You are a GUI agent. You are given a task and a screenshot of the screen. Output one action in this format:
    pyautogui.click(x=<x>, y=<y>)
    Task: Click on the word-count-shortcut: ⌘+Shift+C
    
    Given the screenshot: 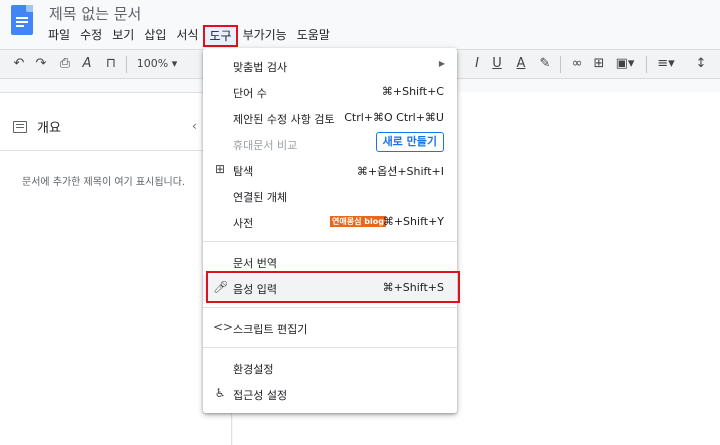 What is the action you would take?
    pyautogui.click(x=412, y=91)
    